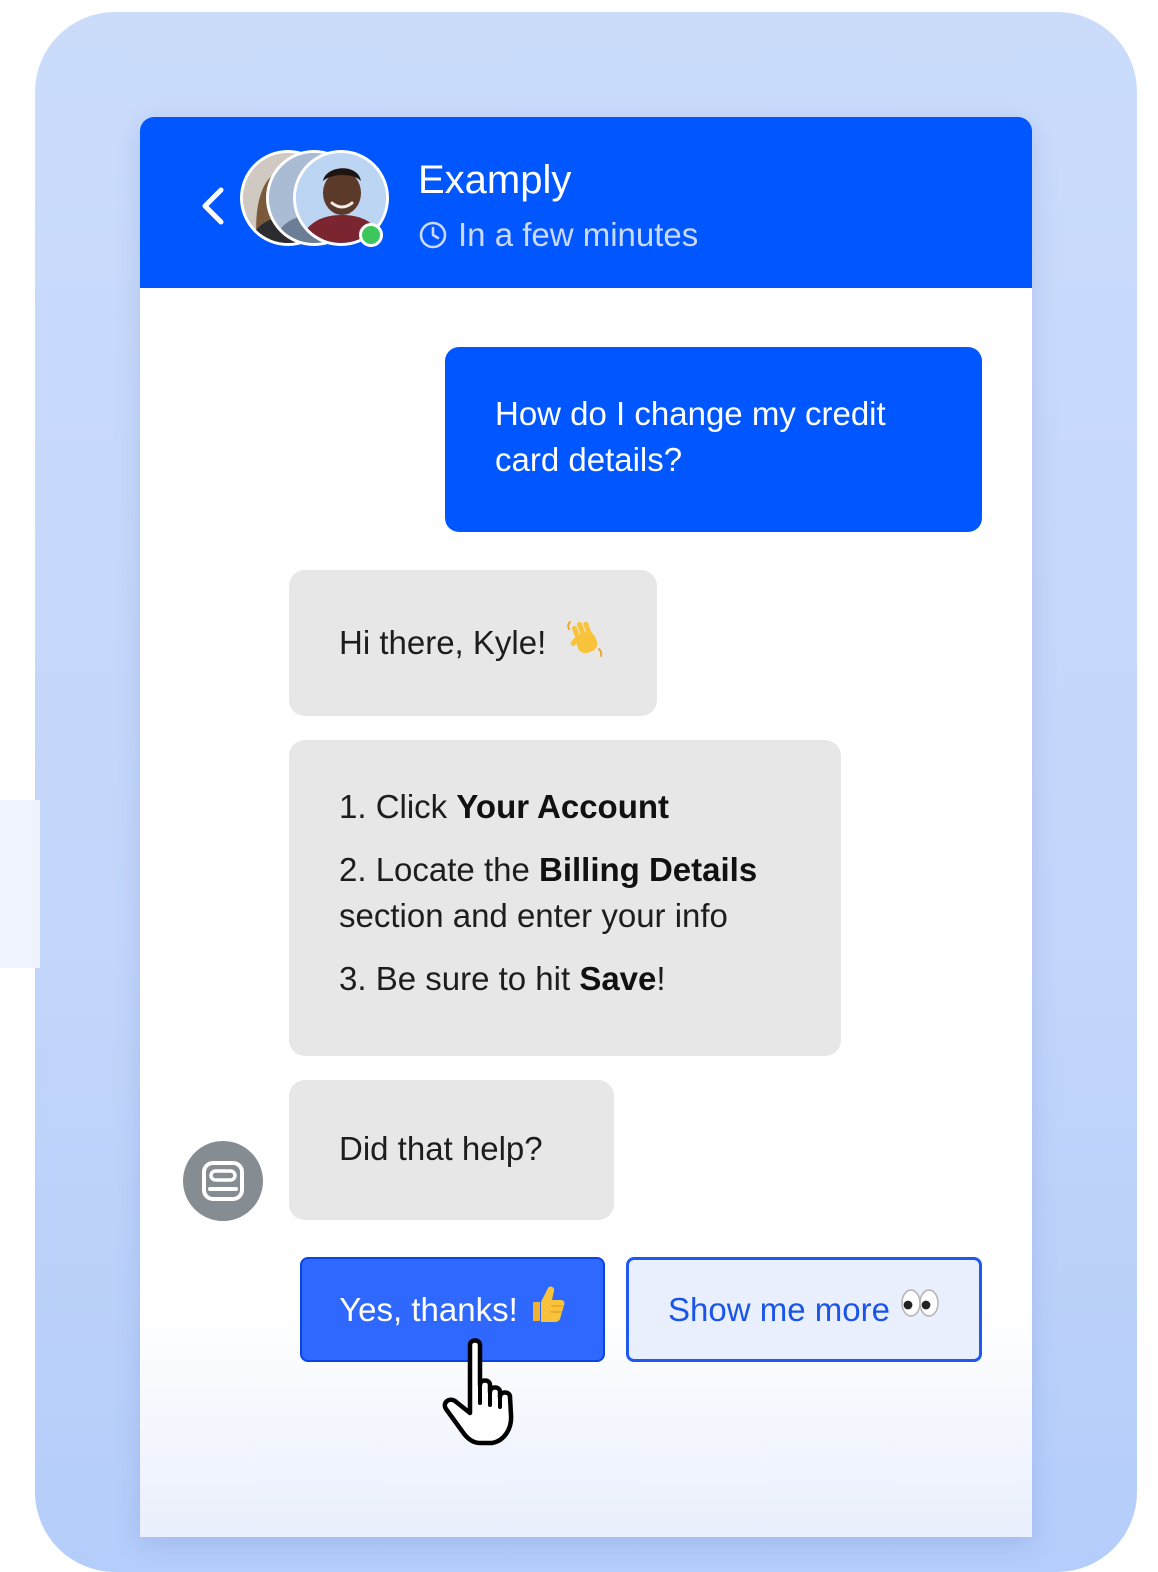  Describe the element at coordinates (578, 234) in the screenshot. I see `reply-time-text: In a few minutes` at that location.